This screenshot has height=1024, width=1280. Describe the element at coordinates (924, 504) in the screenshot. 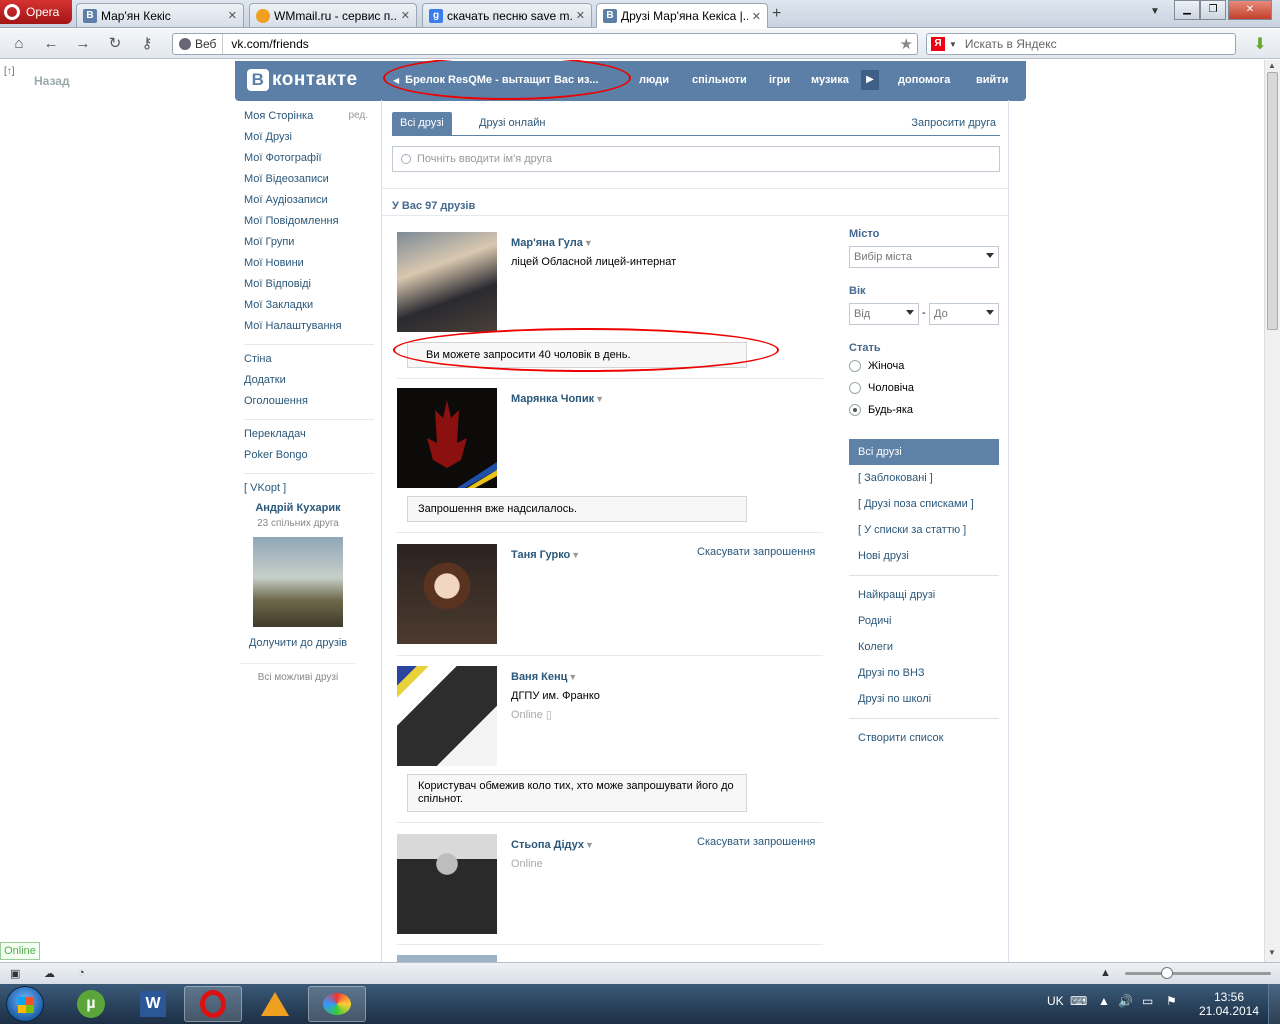

I see `list-outside-lists: [ Друзі поза списками ]` at that location.